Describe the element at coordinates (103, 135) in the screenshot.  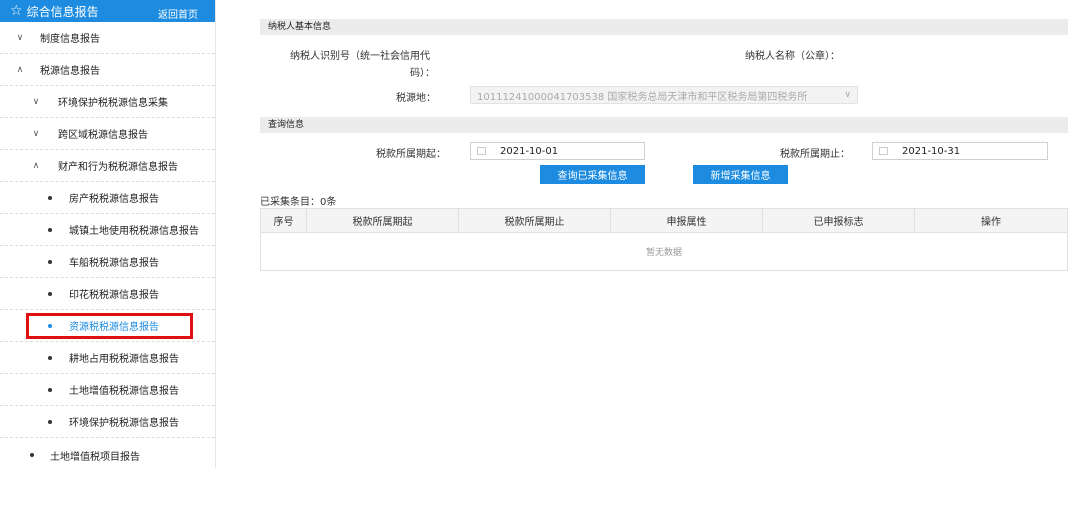
I see `sidebar-item-label: 跨区域税源信息报告` at that location.